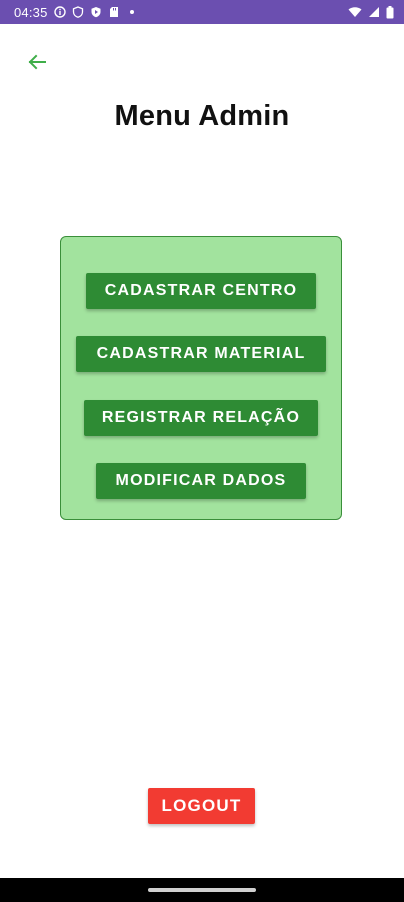  I want to click on signal-icon, so click(374, 12).